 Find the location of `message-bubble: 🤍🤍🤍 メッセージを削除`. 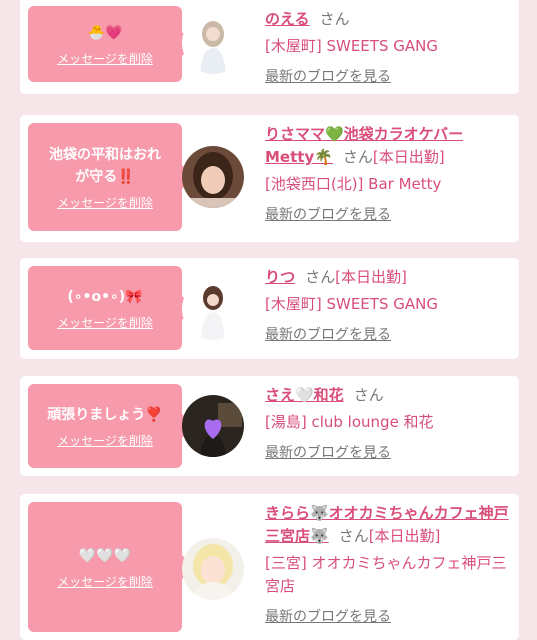

message-bubble: 🤍🤍🤍 メッセージを削除 is located at coordinates (111, 567).